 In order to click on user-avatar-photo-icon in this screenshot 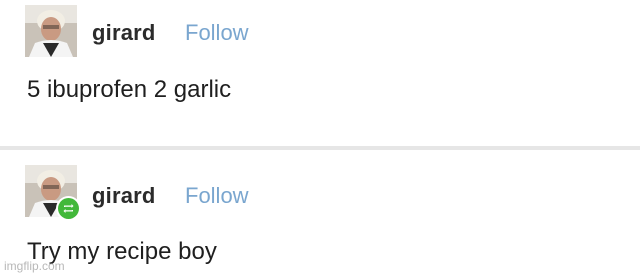, I will do `click(51, 31)`.